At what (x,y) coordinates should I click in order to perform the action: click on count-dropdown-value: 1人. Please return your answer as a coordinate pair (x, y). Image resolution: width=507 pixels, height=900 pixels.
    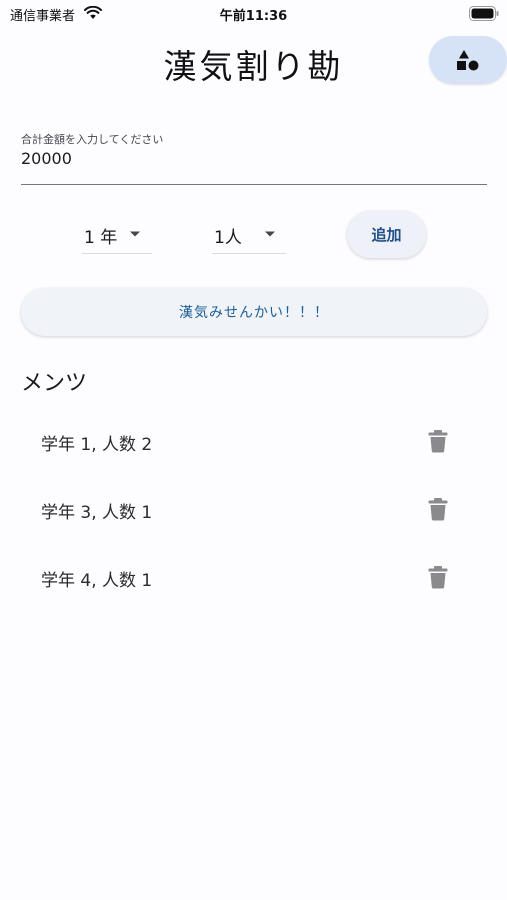
    Looking at the image, I should click on (228, 238).